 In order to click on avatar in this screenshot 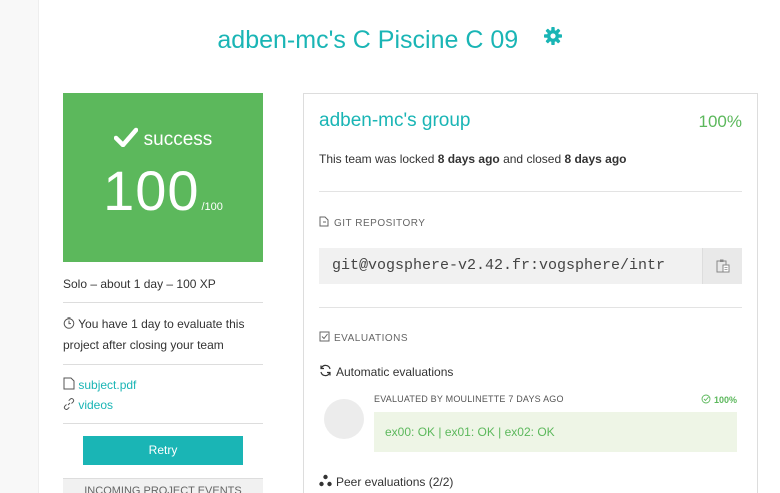, I will do `click(344, 419)`.